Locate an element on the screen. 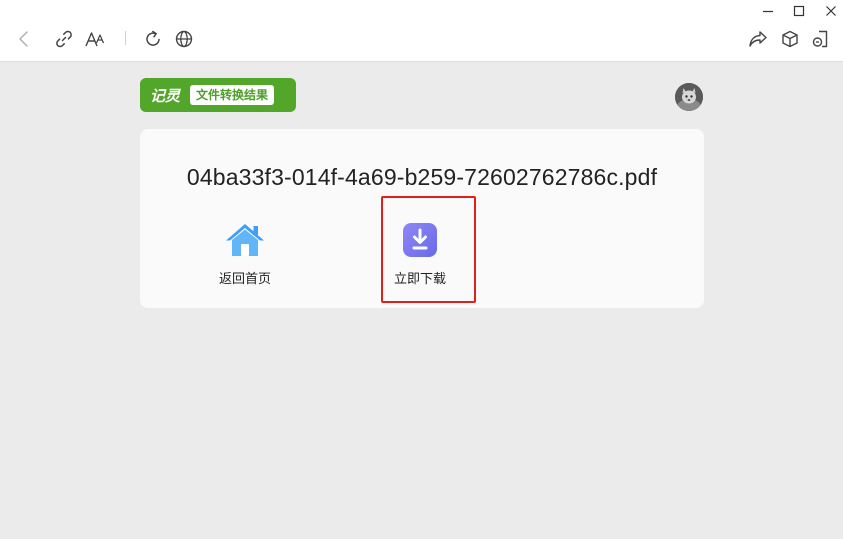 This screenshot has height=539, width=843. download-now-label: 立即下载 is located at coordinates (419, 279).